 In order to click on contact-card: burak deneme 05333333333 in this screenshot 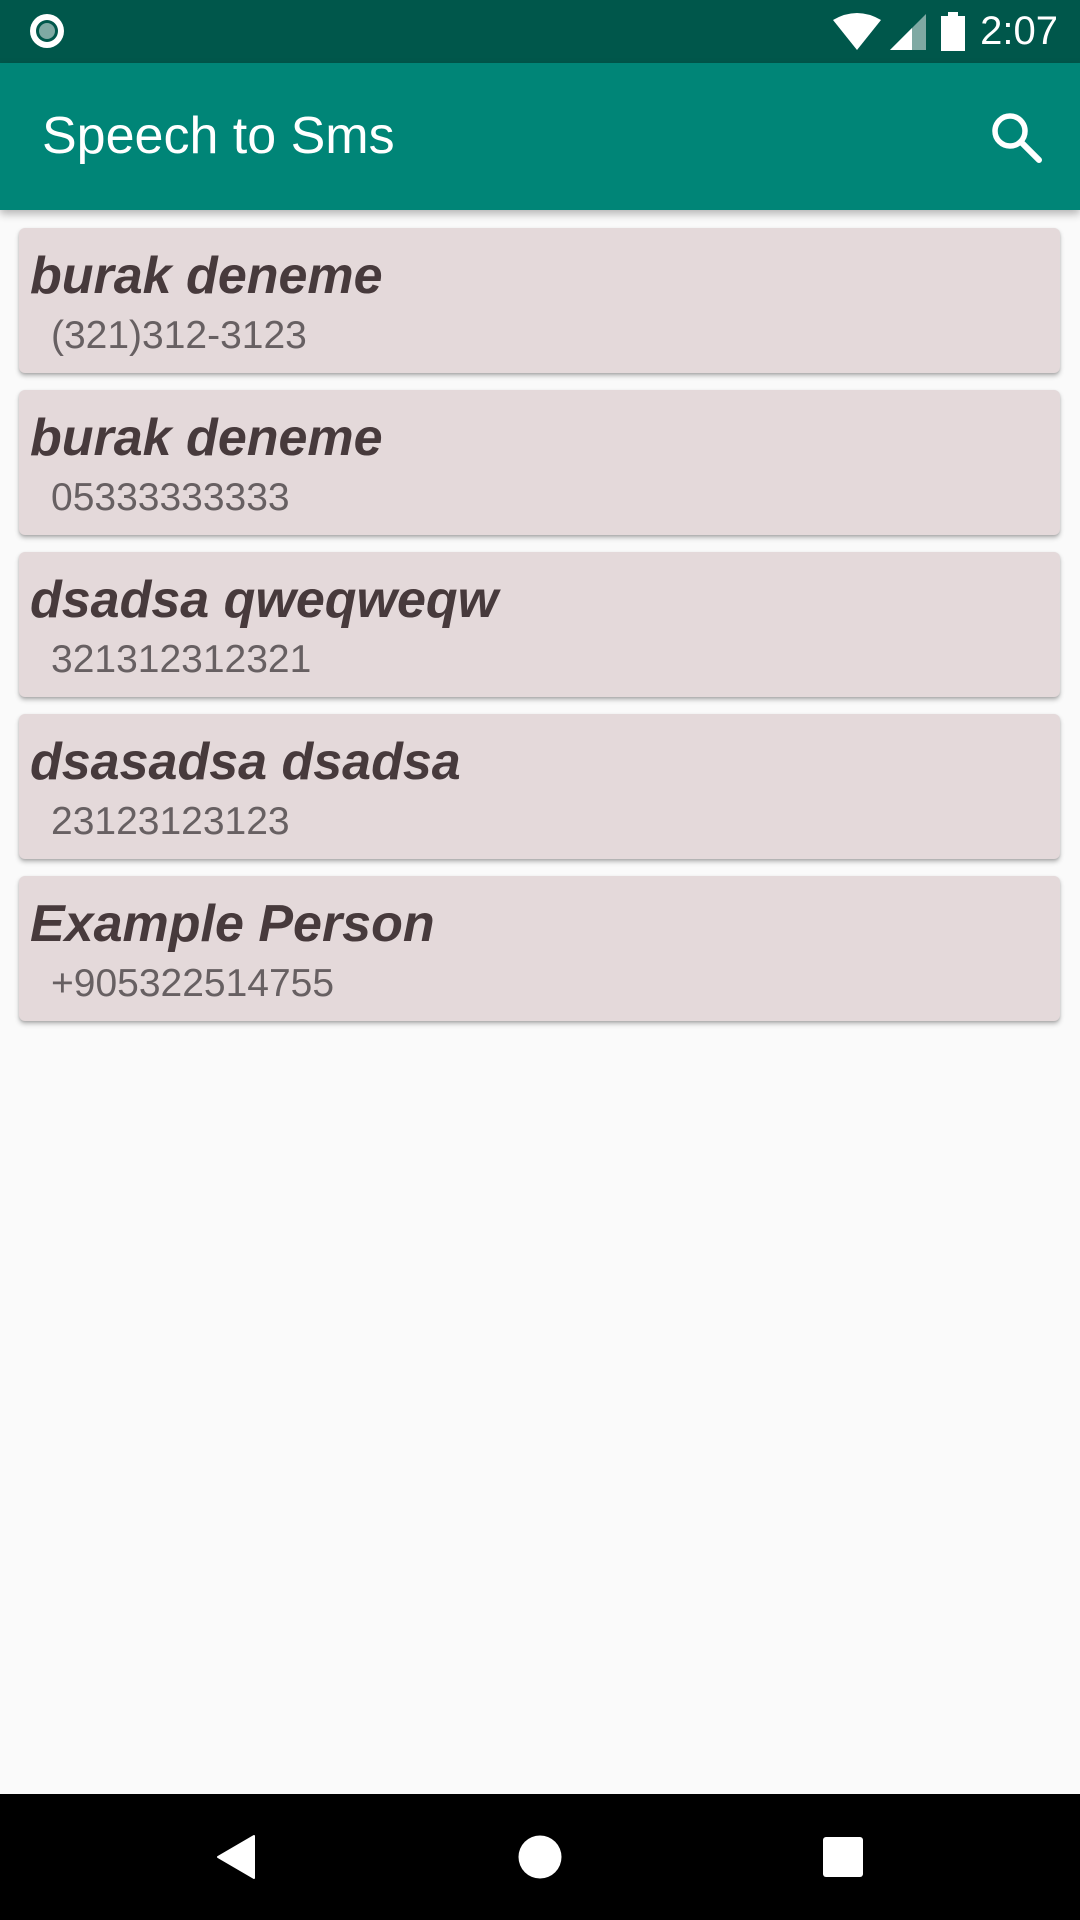, I will do `click(539, 462)`.